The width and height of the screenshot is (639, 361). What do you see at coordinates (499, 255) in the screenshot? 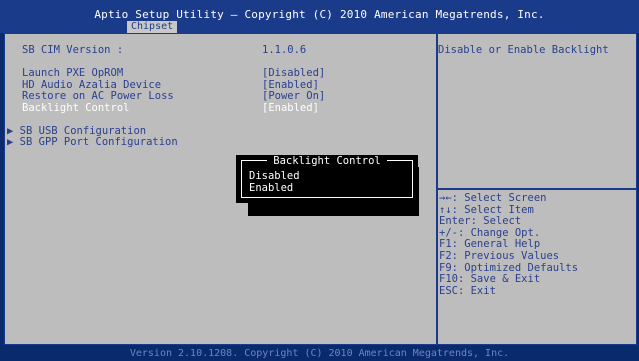
I see `key-help-item: F2: Previous Values` at bounding box center [499, 255].